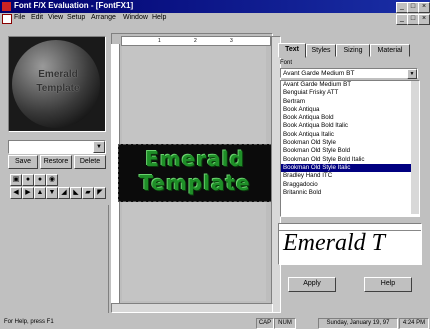 This screenshot has height=329, width=430. I want to click on font-combo-value: Avant Garde Medium BT, so click(319, 73).